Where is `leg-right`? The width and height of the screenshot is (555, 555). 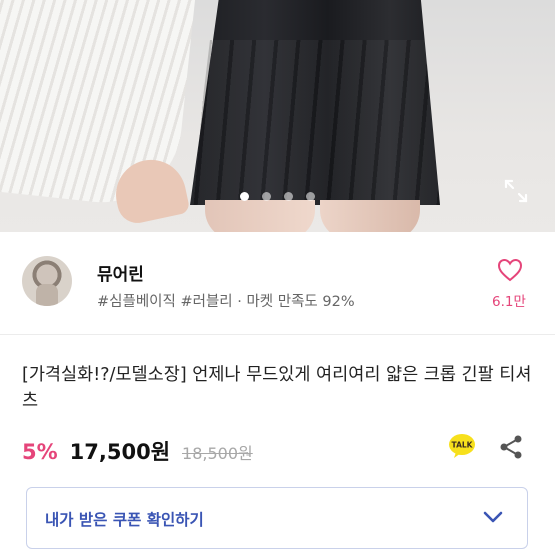
leg-right is located at coordinates (370, 216).